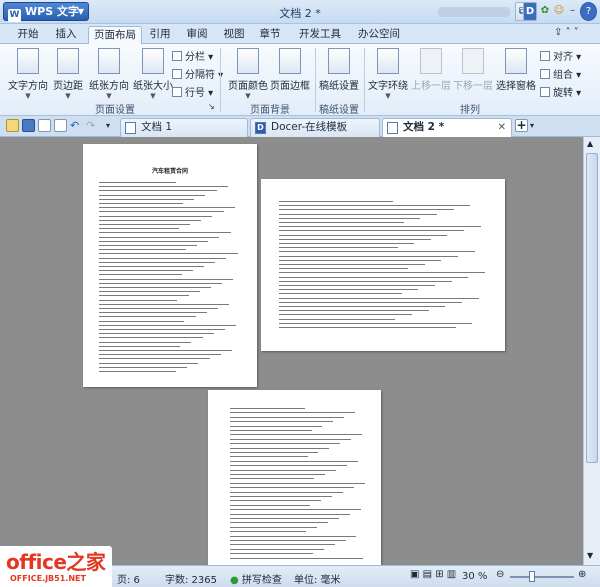 This screenshot has width=600, height=587. What do you see at coordinates (447, 127) in the screenshot?
I see `doc-tab-2: 文档 2 * ✕` at bounding box center [447, 127].